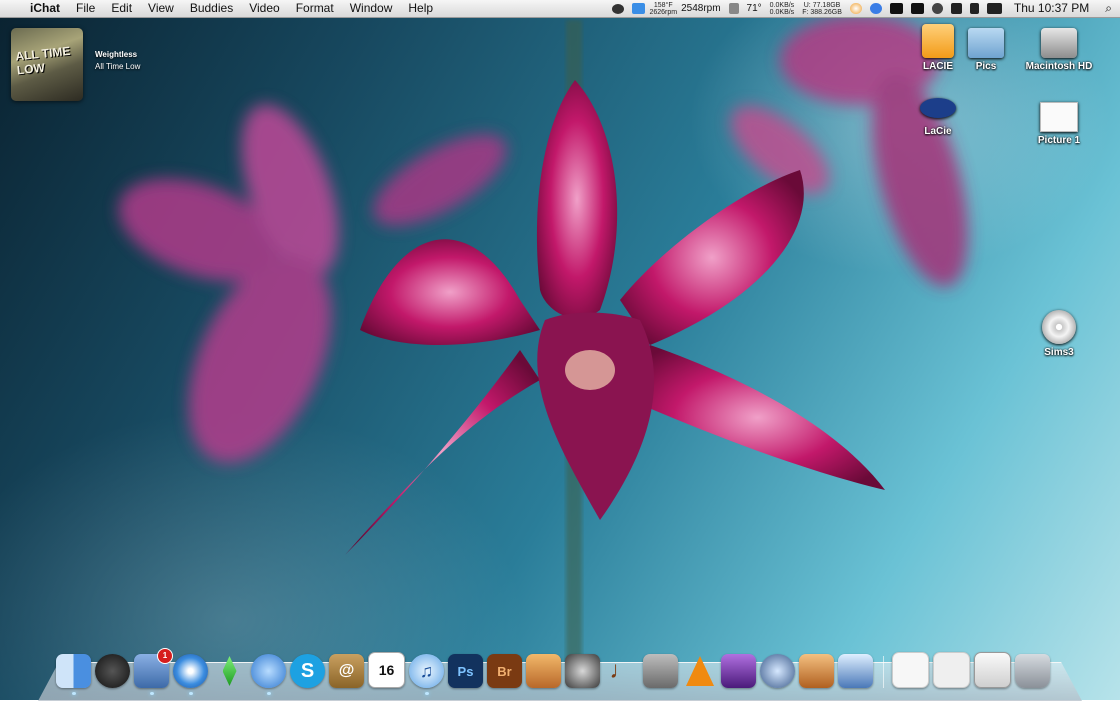 The image size is (1120, 701). Describe the element at coordinates (700, 8) in the screenshot. I see `fan-speed-readout: 2548rpm` at that location.